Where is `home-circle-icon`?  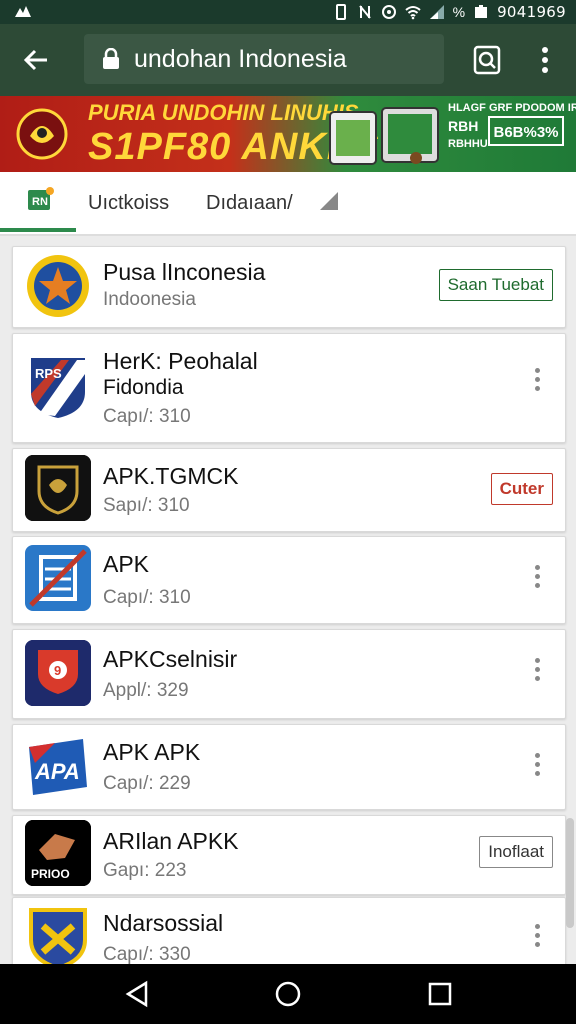
home-circle-icon is located at coordinates (288, 994).